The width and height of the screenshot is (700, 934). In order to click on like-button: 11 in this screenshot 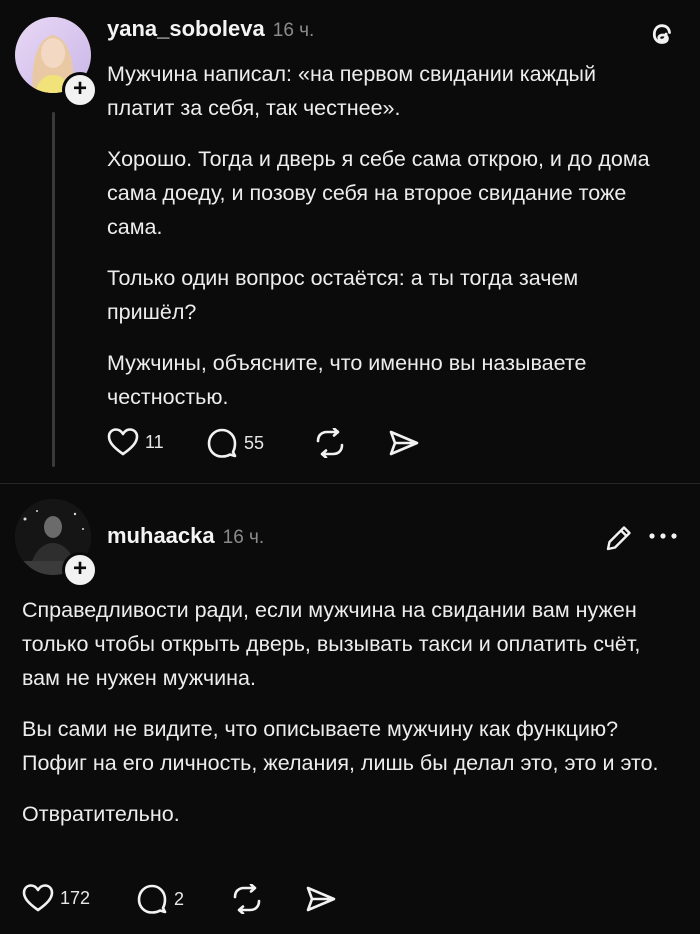, I will do `click(135, 442)`.